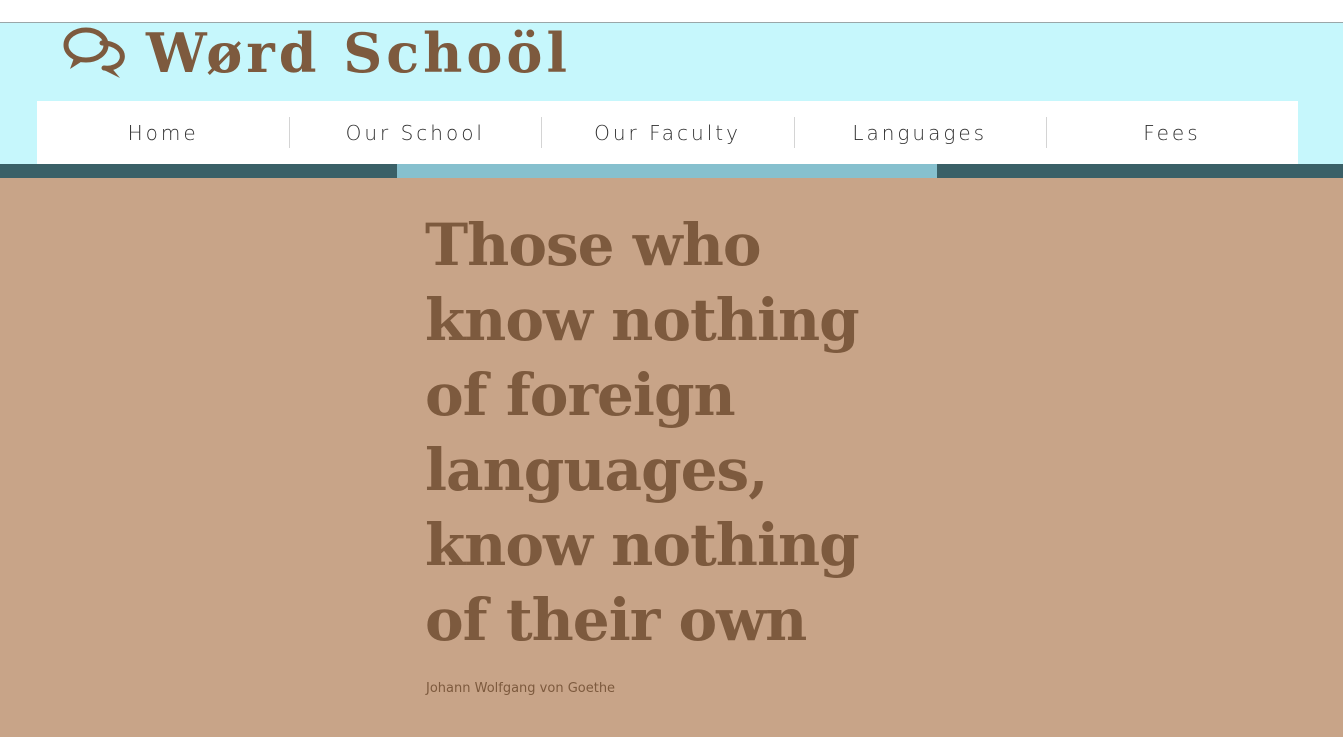 The image size is (1343, 737). I want to click on quote-author: Johann Wolfgang von Goethe, so click(521, 688).